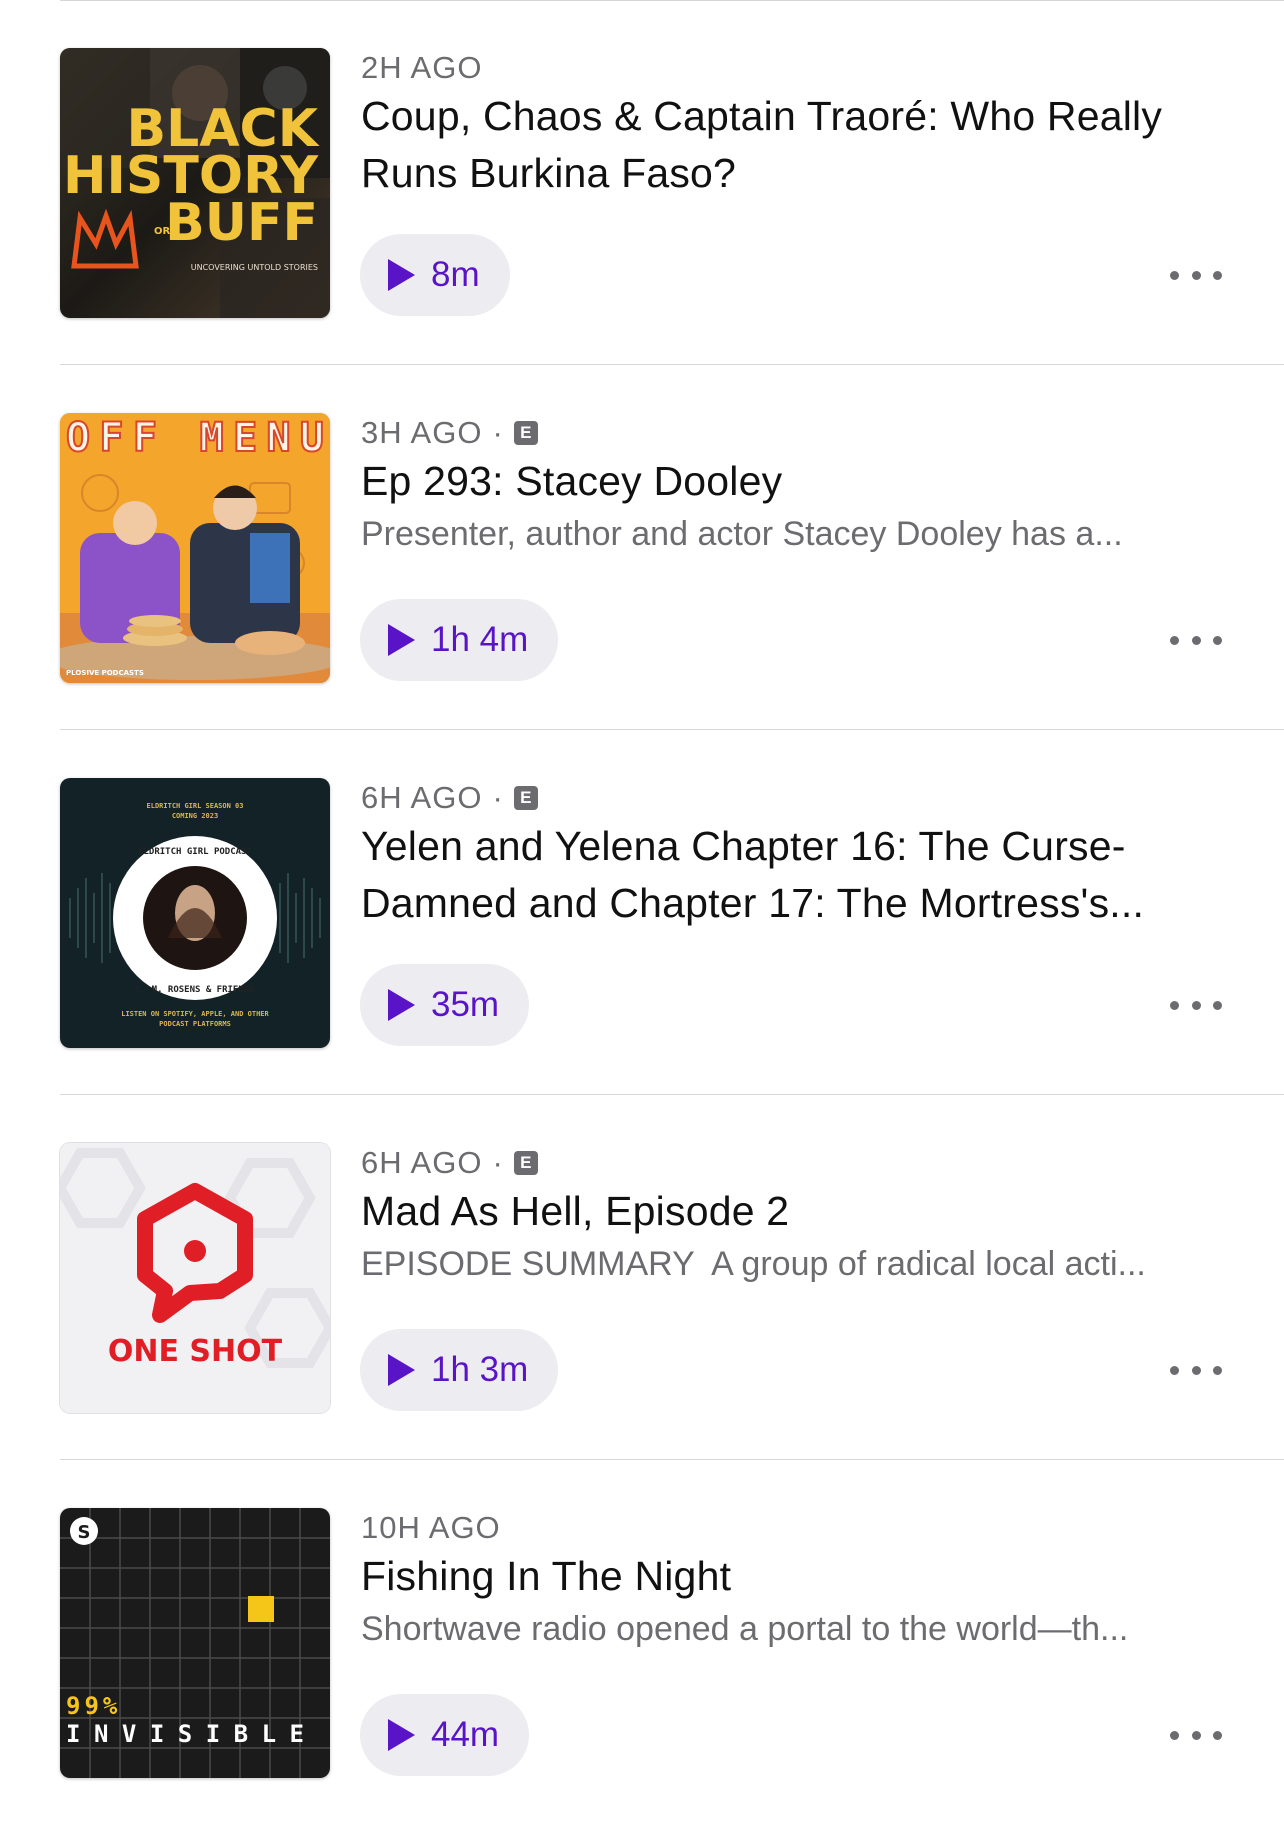 The width and height of the screenshot is (1284, 1825). Describe the element at coordinates (195, 548) in the screenshot. I see `off-menu-artwork: OFF MENU PLOSIVE PODCASTS` at that location.